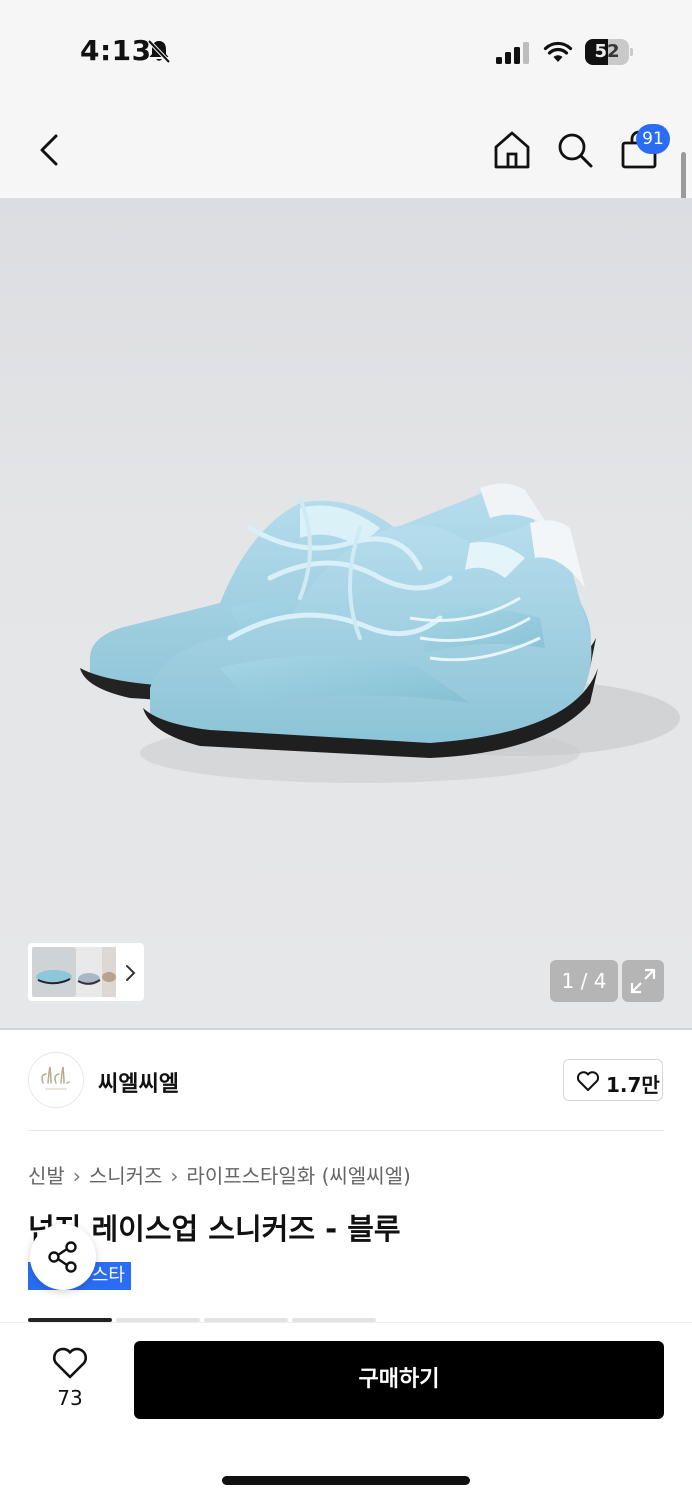 Image resolution: width=692 pixels, height=1501 pixels. What do you see at coordinates (512, 150) in the screenshot?
I see `home-icon` at bounding box center [512, 150].